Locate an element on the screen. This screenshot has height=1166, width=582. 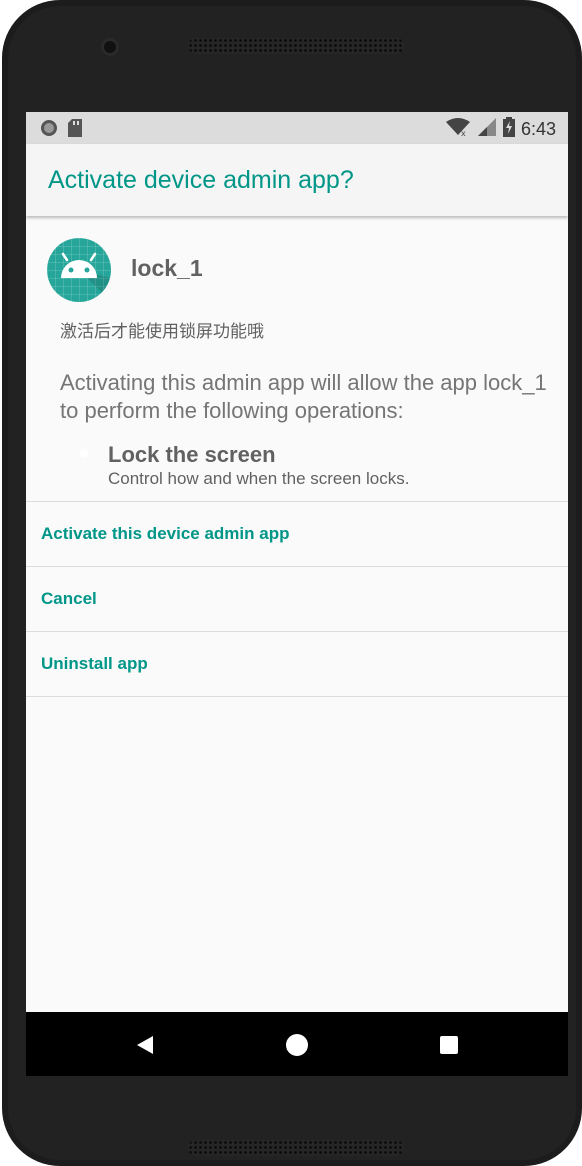
status-time: 6:43 is located at coordinates (538, 128).